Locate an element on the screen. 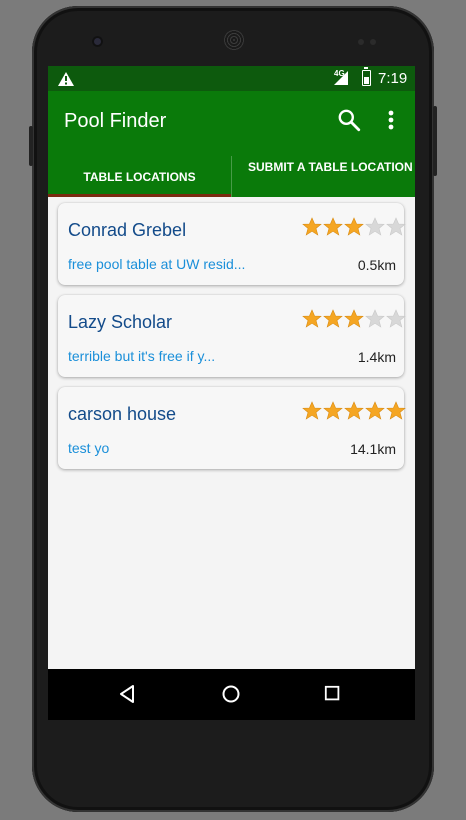 The height and width of the screenshot is (820, 466). light-sensor is located at coordinates (373, 42).